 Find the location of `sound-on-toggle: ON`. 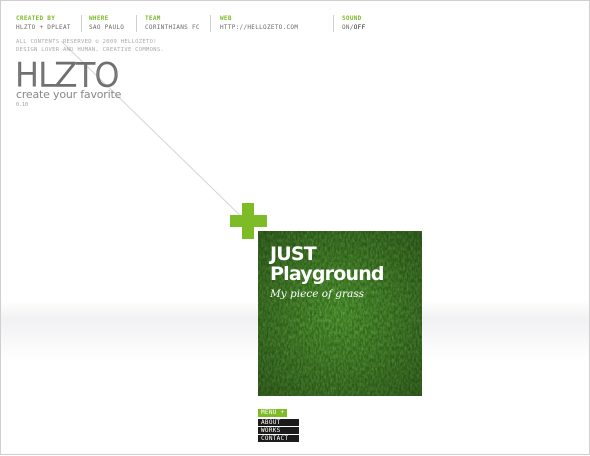

sound-on-toggle: ON is located at coordinates (346, 27).